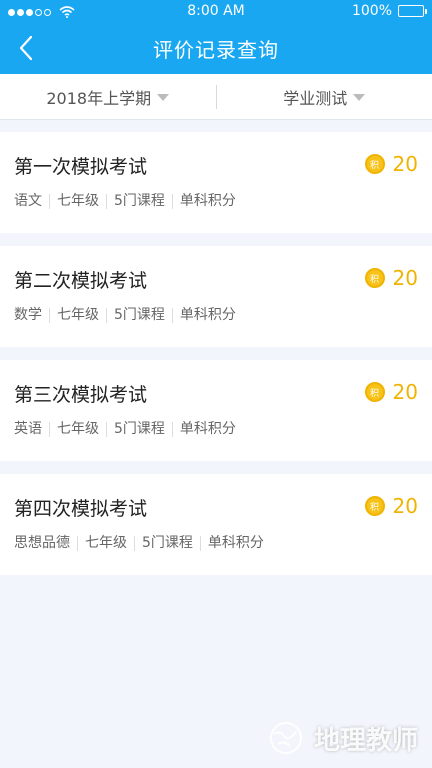 The width and height of the screenshot is (432, 768). Describe the element at coordinates (81, 281) in the screenshot. I see `record-title: 第二次模拟考试` at that location.